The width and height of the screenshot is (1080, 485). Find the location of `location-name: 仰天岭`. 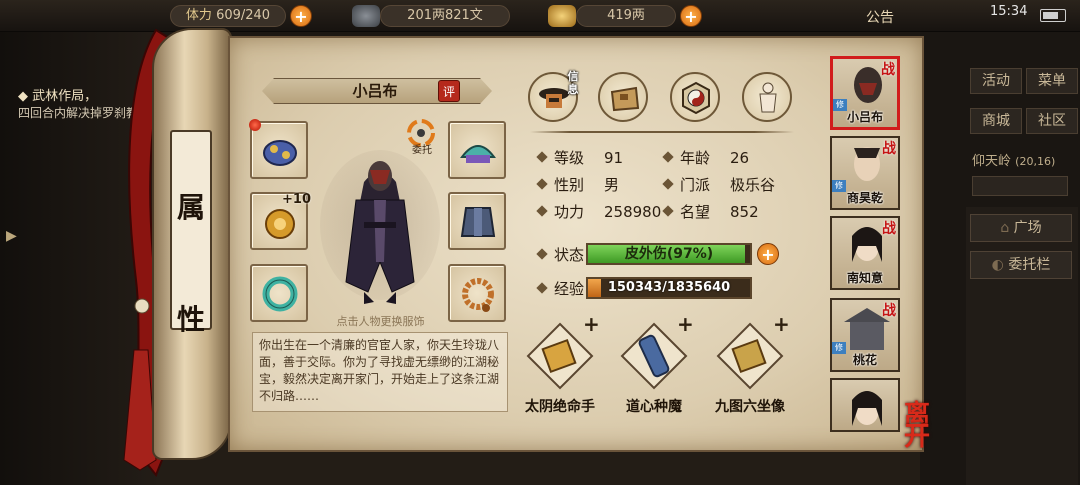

location-name: 仰天岭 is located at coordinates (992, 161).